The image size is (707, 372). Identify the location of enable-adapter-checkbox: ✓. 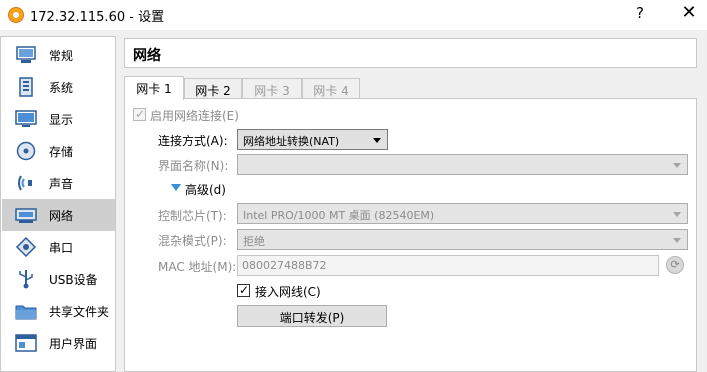
(139, 114).